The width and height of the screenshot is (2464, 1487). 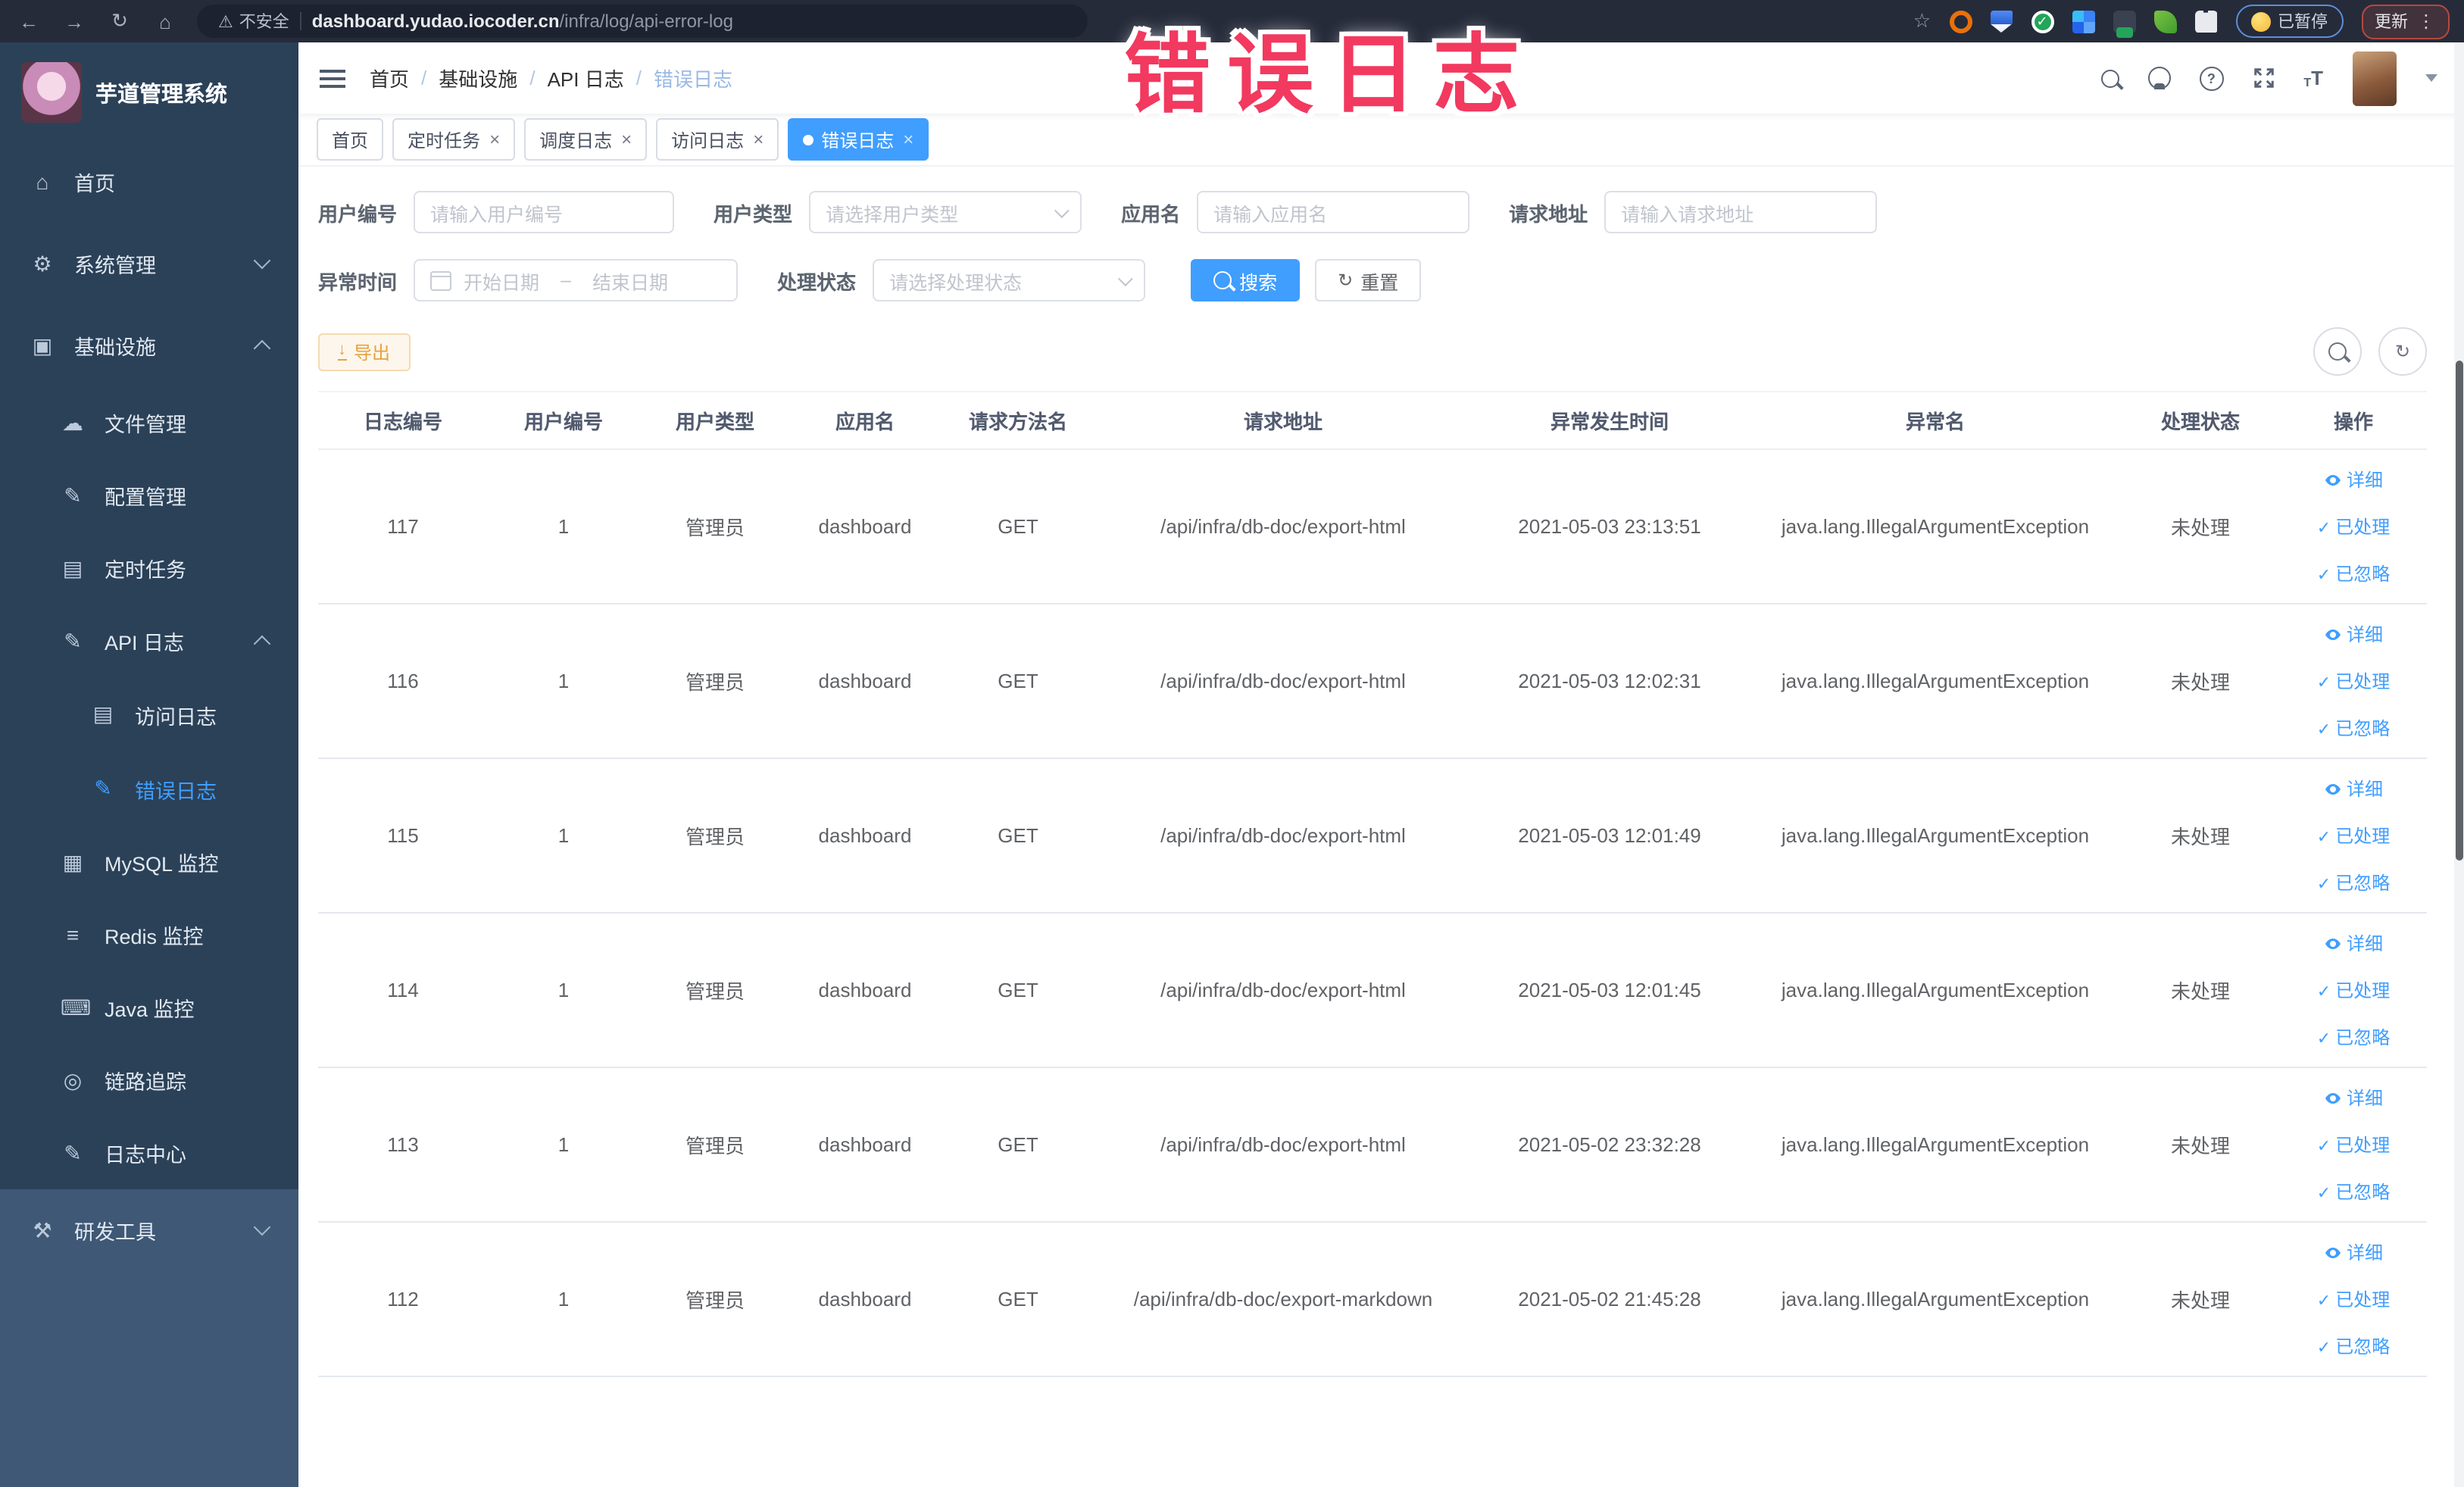 What do you see at coordinates (332, 78) in the screenshot?
I see `sidebar-collapse-icon` at bounding box center [332, 78].